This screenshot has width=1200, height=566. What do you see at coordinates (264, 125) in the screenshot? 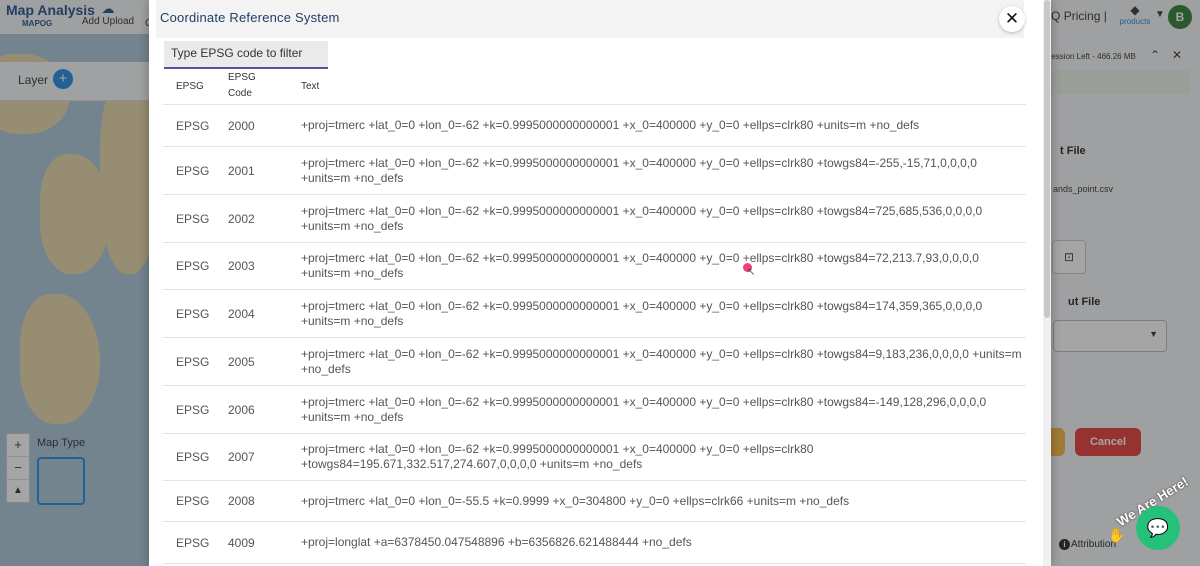
I see `cell-code: 2000` at bounding box center [264, 125].